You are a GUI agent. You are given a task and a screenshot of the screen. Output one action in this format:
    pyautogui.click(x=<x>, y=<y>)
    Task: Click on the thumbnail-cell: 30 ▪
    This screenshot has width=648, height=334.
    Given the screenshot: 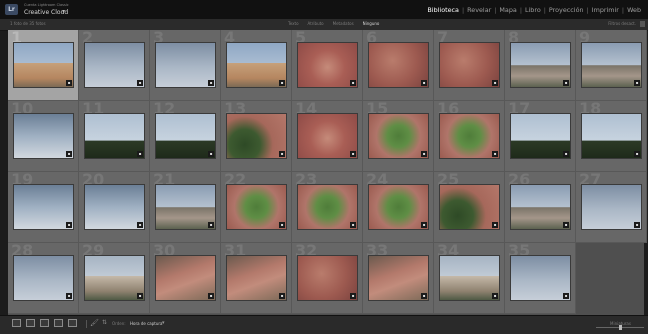 What is the action you would take?
    pyautogui.click(x=185, y=278)
    